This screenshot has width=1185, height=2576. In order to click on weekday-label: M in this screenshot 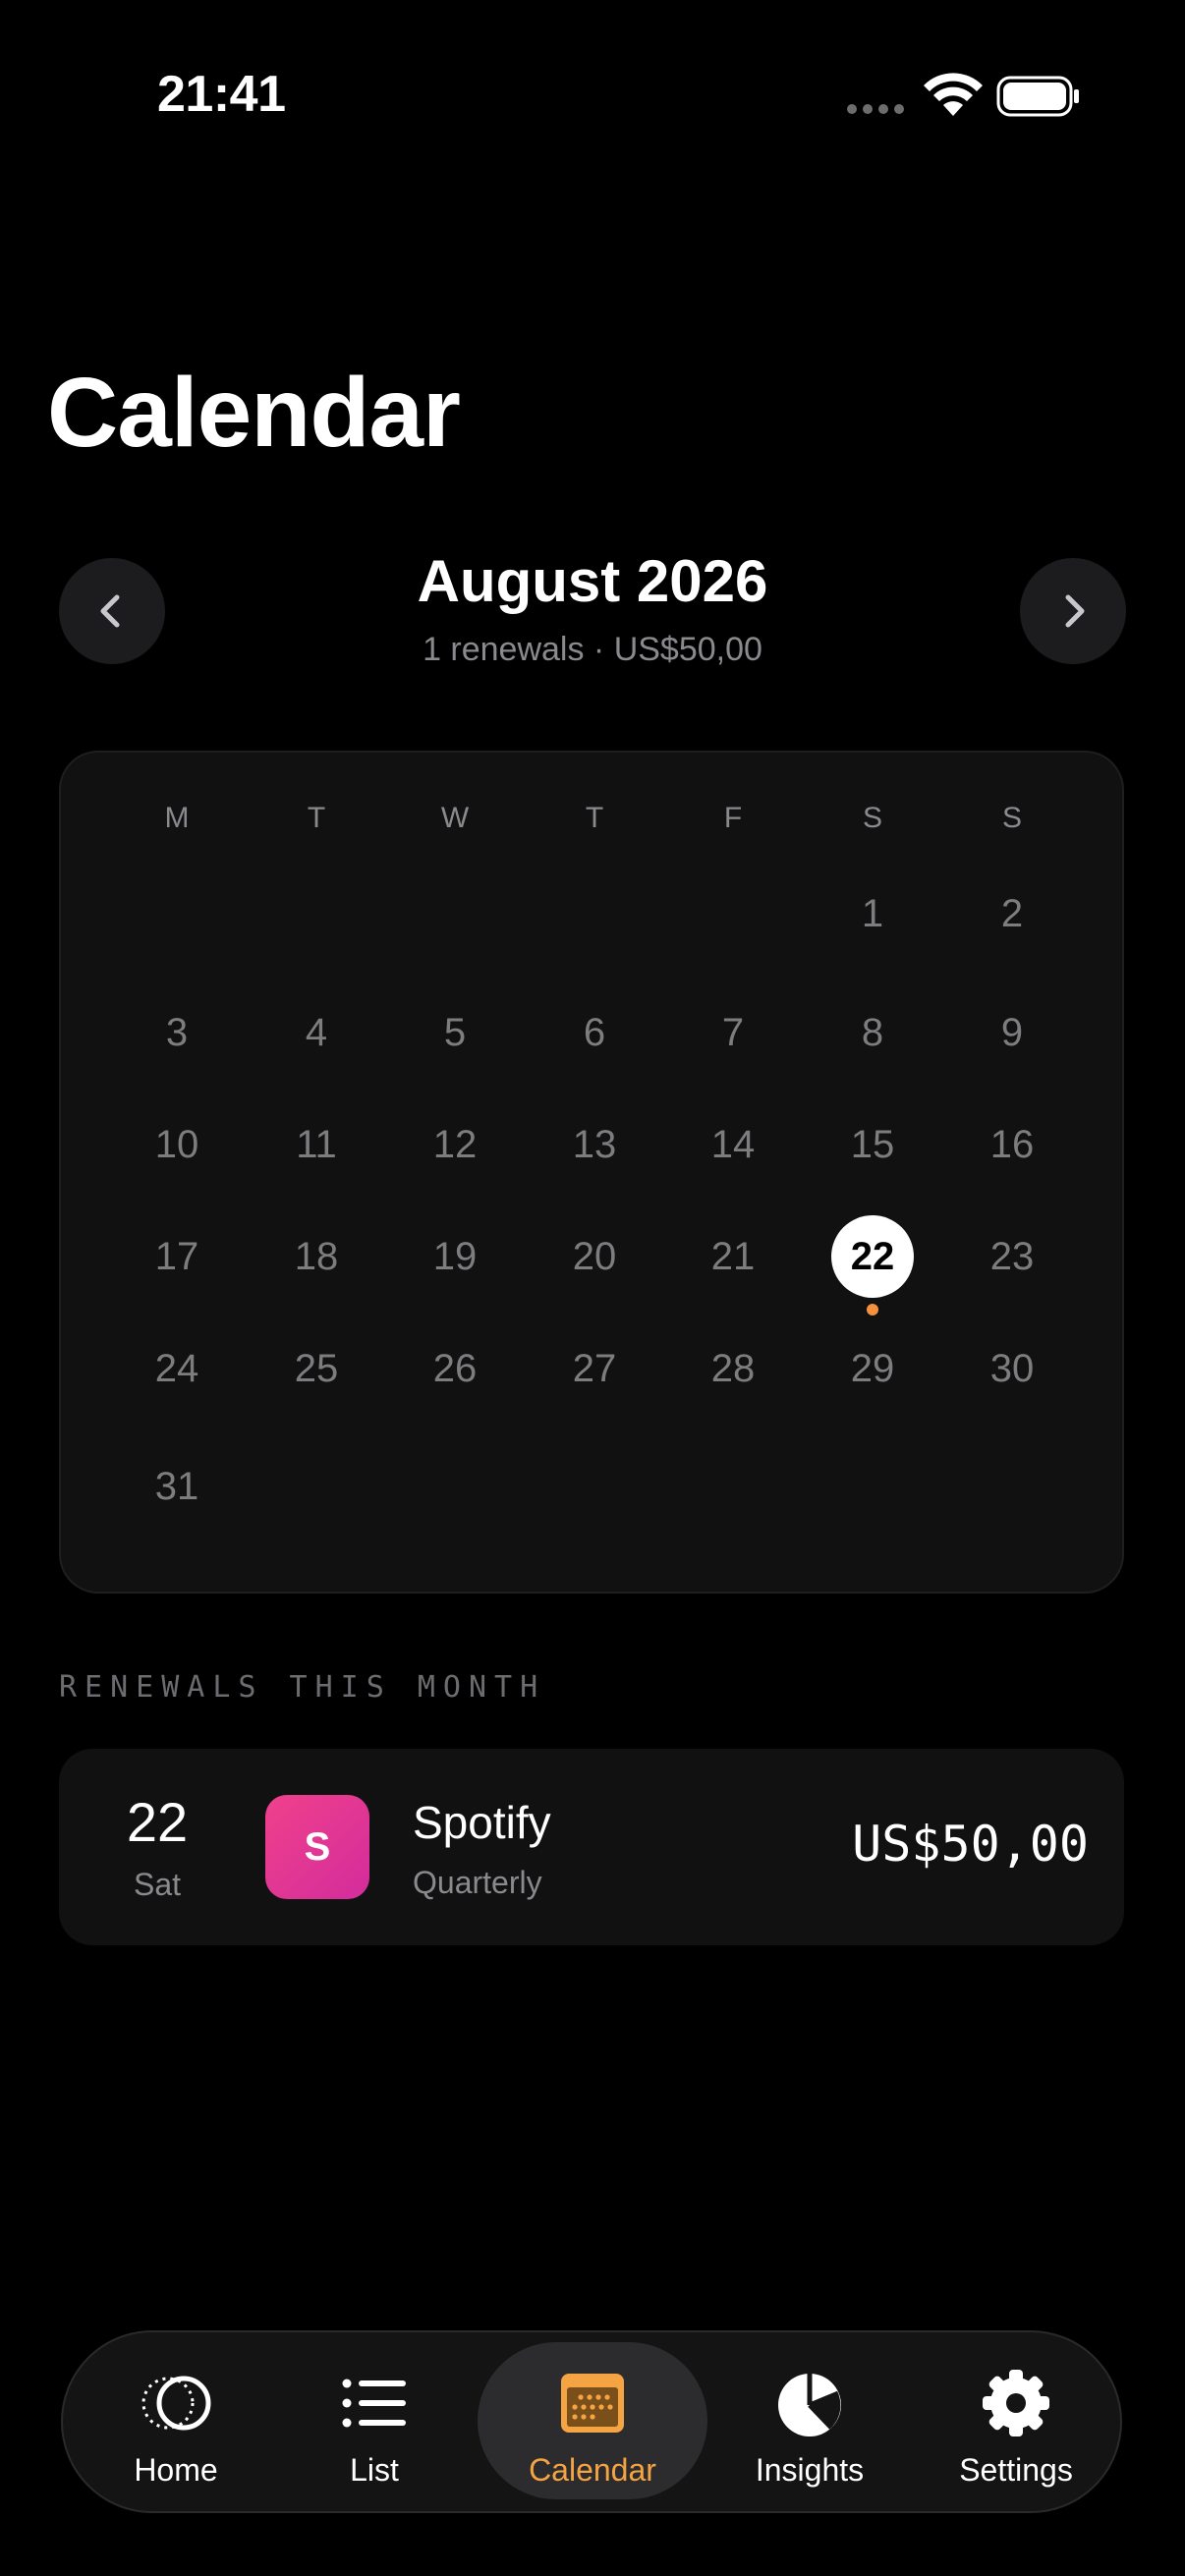, I will do `click(177, 818)`.